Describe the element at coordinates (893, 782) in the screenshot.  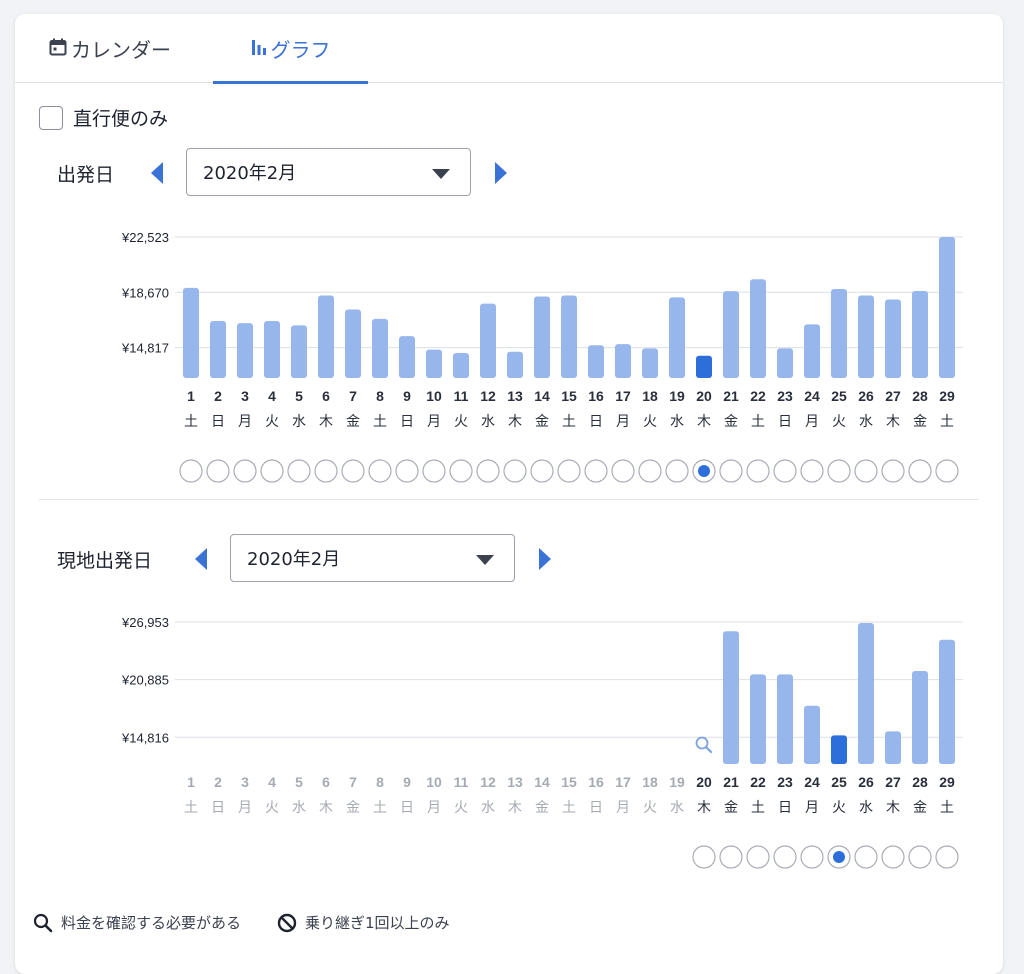
I see `day-number: 27` at that location.